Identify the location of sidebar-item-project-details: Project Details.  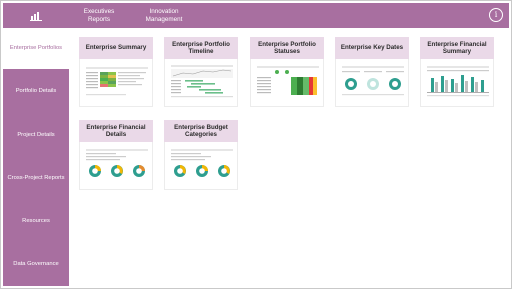
(36, 135).